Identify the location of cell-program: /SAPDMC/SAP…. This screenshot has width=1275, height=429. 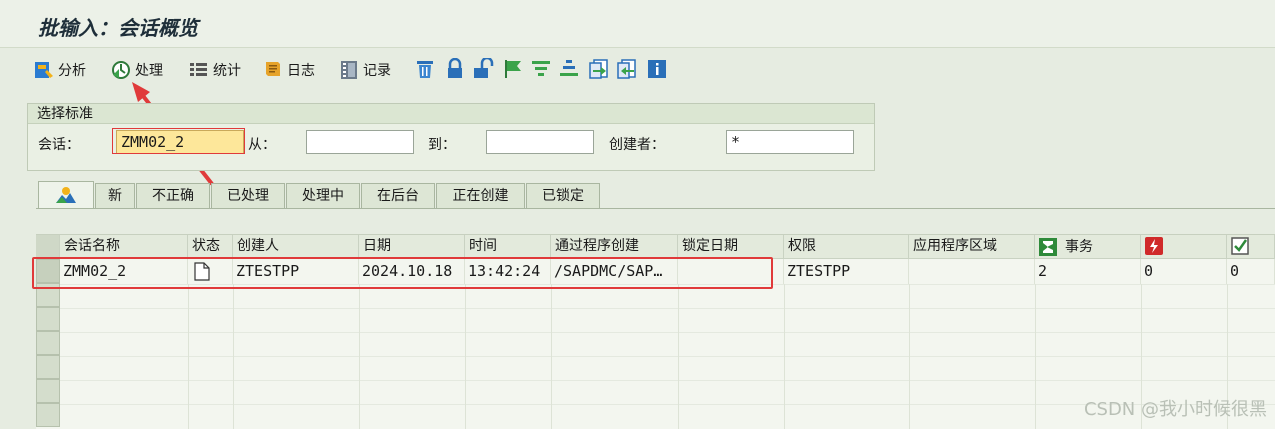
(614, 271).